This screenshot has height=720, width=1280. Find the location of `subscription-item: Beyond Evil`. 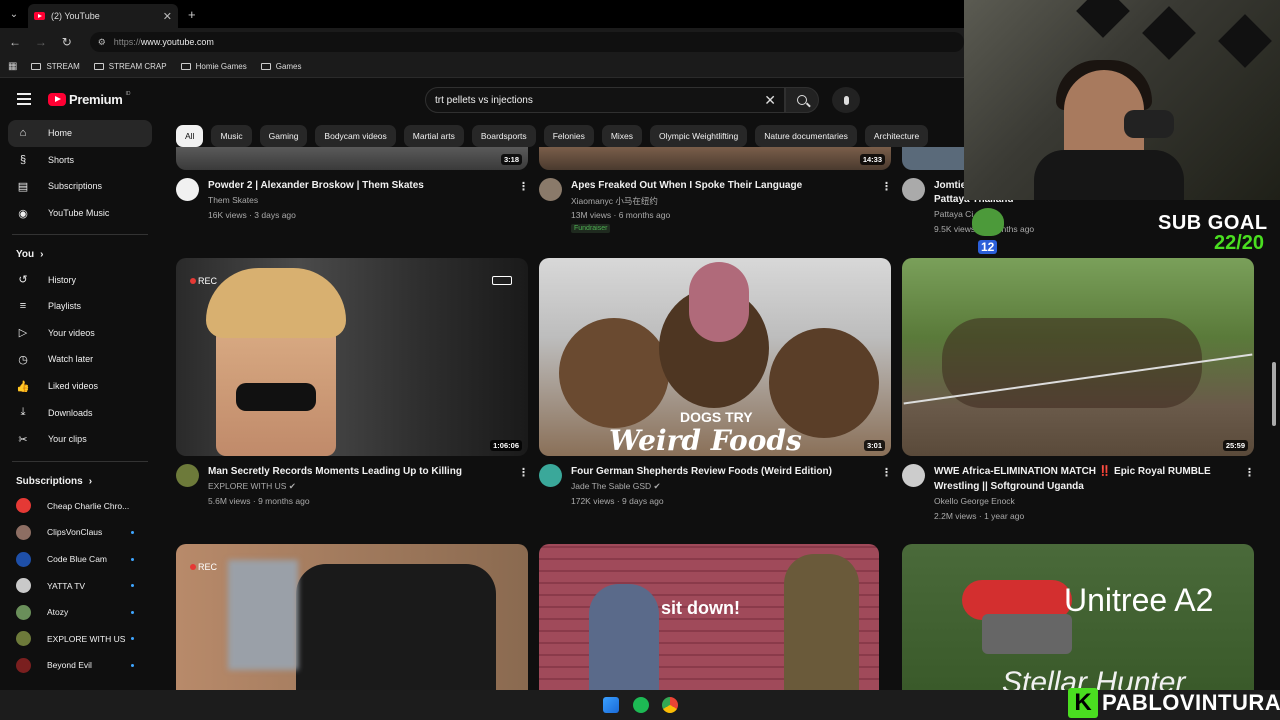

subscription-item: Beyond Evil is located at coordinates (80, 665).